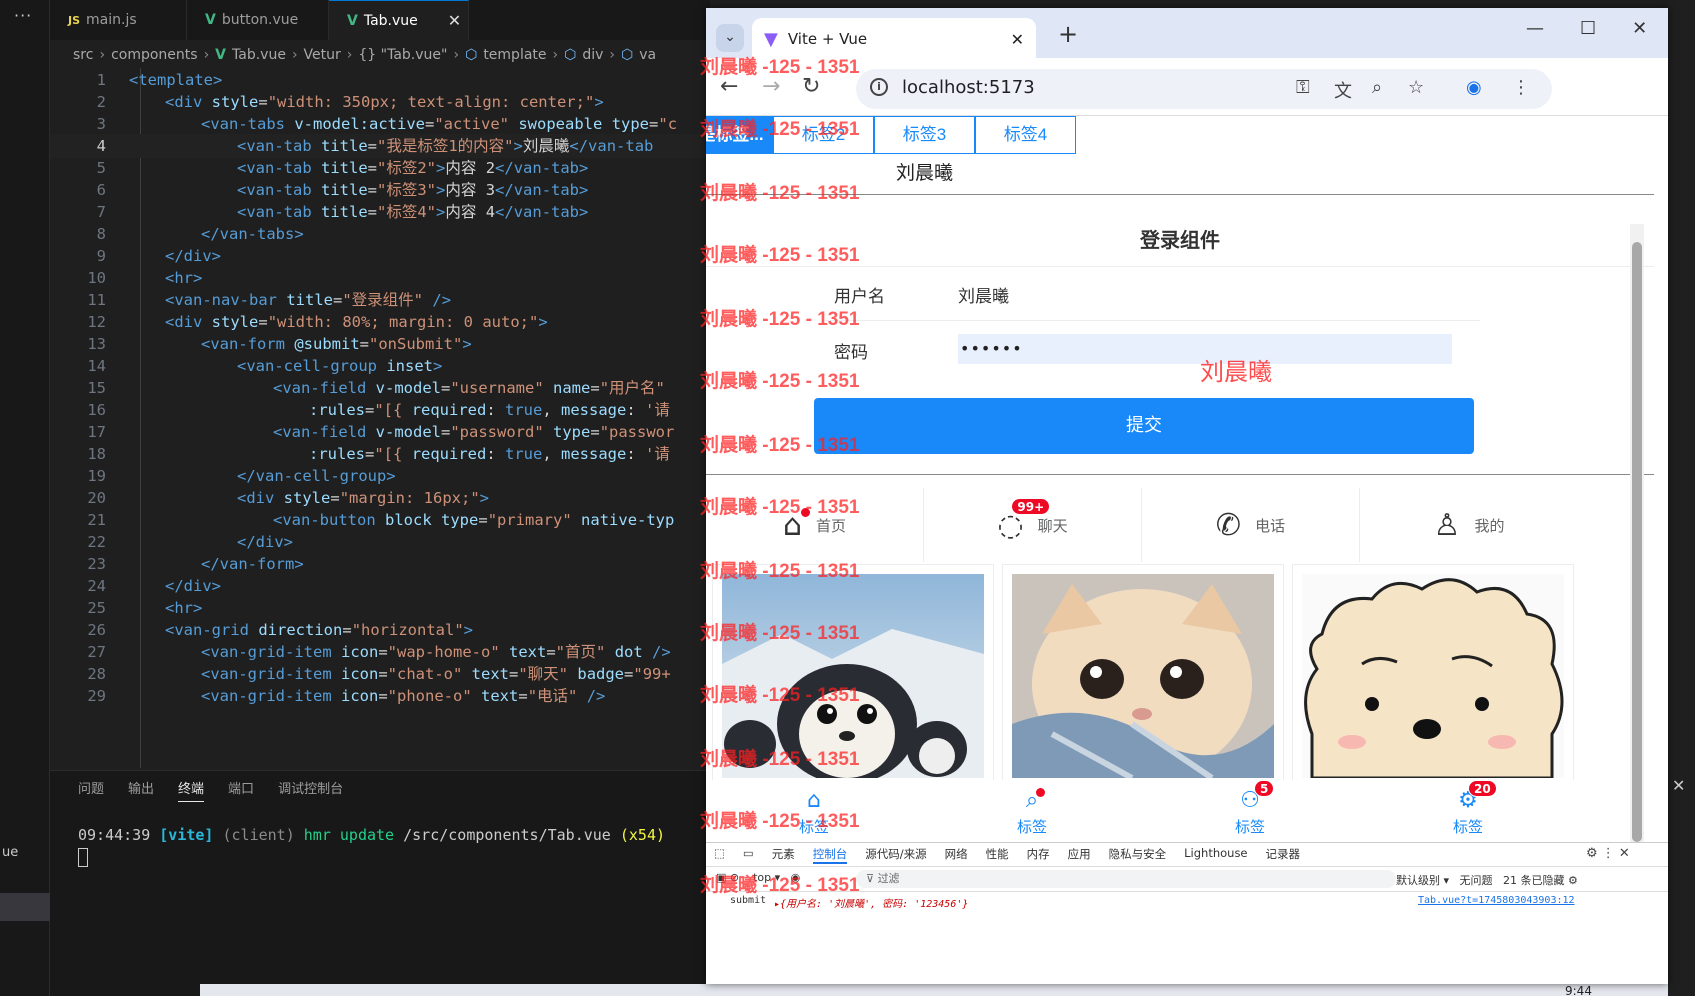  What do you see at coordinates (154, 55) in the screenshot?
I see `breadcrumb-item: components` at bounding box center [154, 55].